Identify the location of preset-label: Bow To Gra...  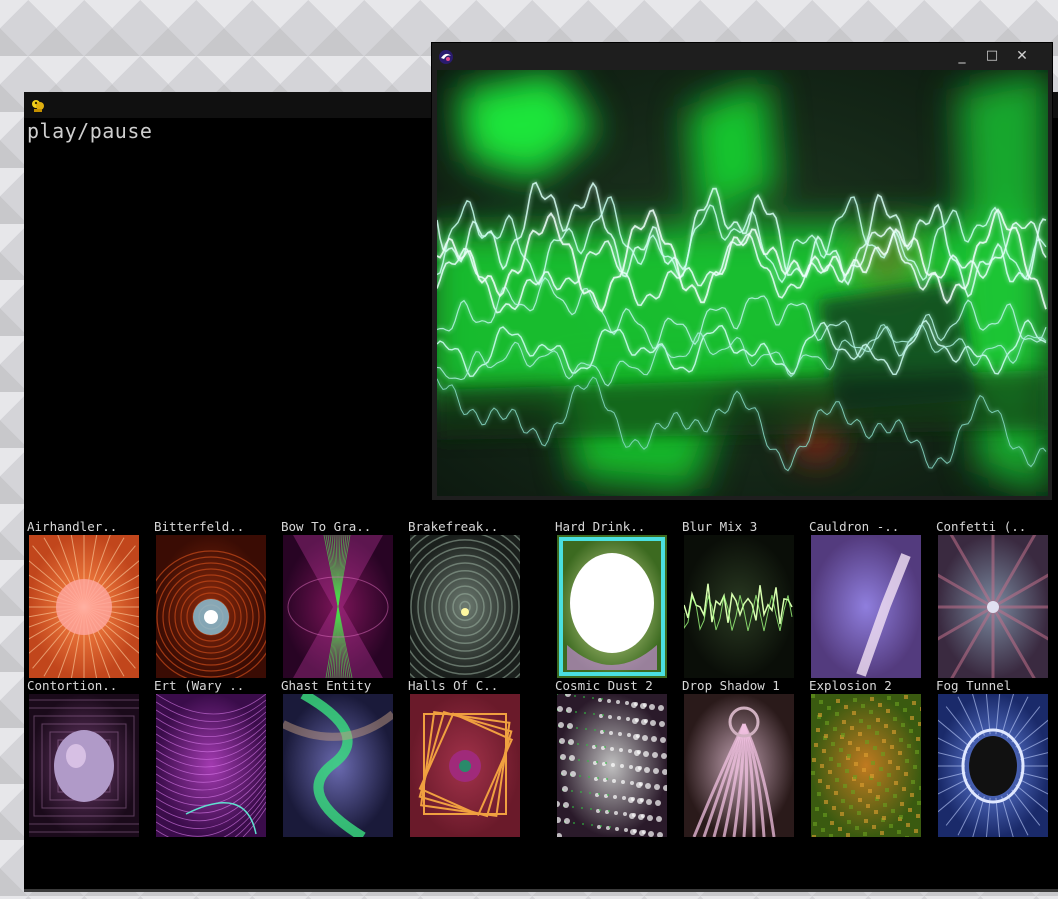
(326, 526).